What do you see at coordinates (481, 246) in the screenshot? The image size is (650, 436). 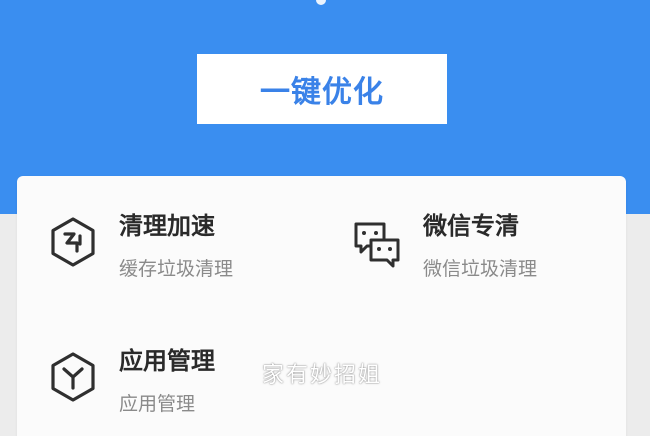 I see `feature-wechat-clean: 微信专清 微信垃圾清理` at bounding box center [481, 246].